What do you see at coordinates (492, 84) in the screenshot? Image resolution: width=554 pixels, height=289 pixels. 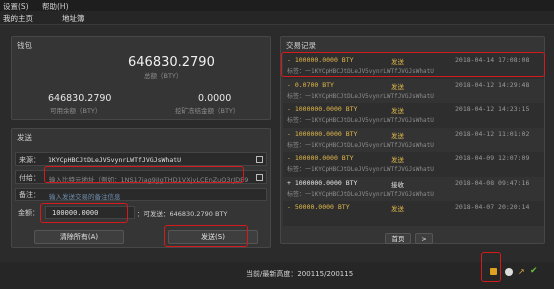 I see `transaction-date: 2018-04-12 14:29:48` at bounding box center [492, 84].